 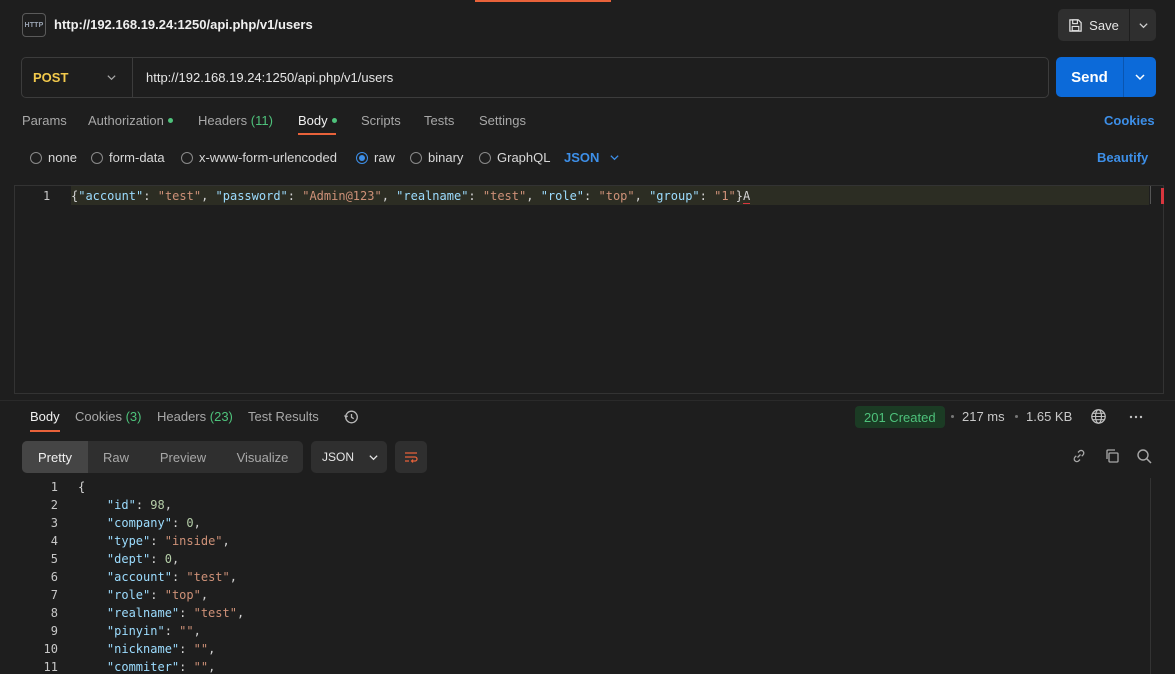 What do you see at coordinates (195, 416) in the screenshot?
I see `response-tab-headers: Headers (23)` at bounding box center [195, 416].